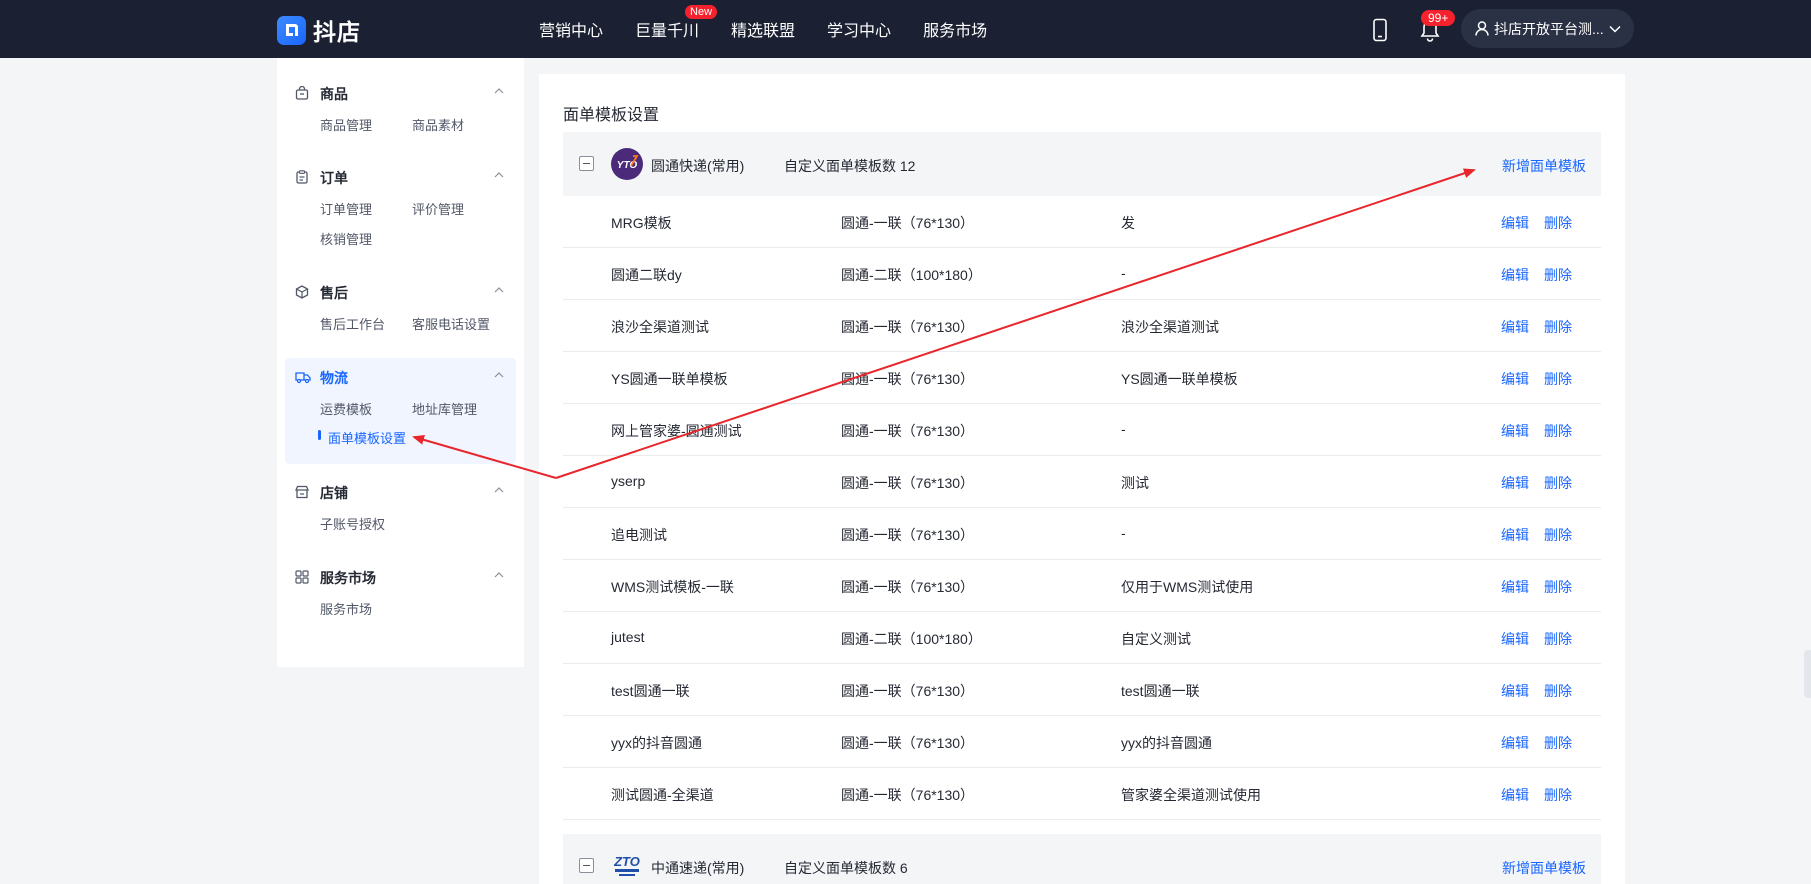 The width and height of the screenshot is (1811, 884). I want to click on template-name: test圆通一联, so click(650, 691).